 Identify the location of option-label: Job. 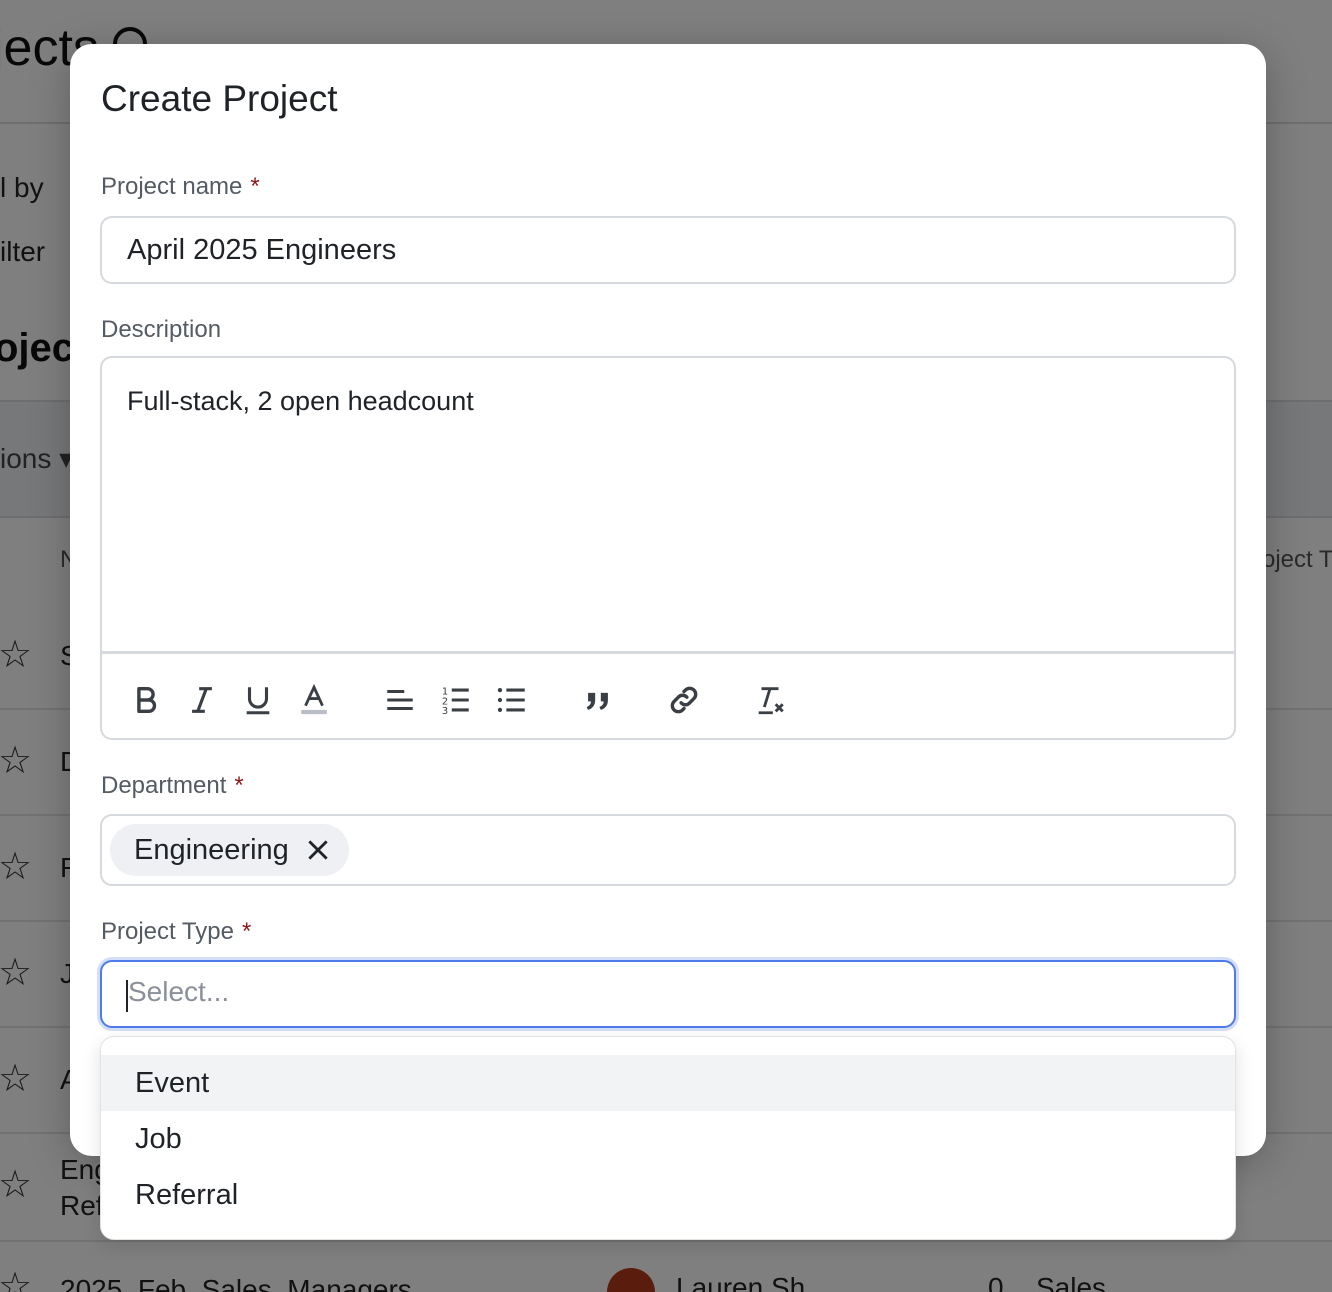
(158, 1139).